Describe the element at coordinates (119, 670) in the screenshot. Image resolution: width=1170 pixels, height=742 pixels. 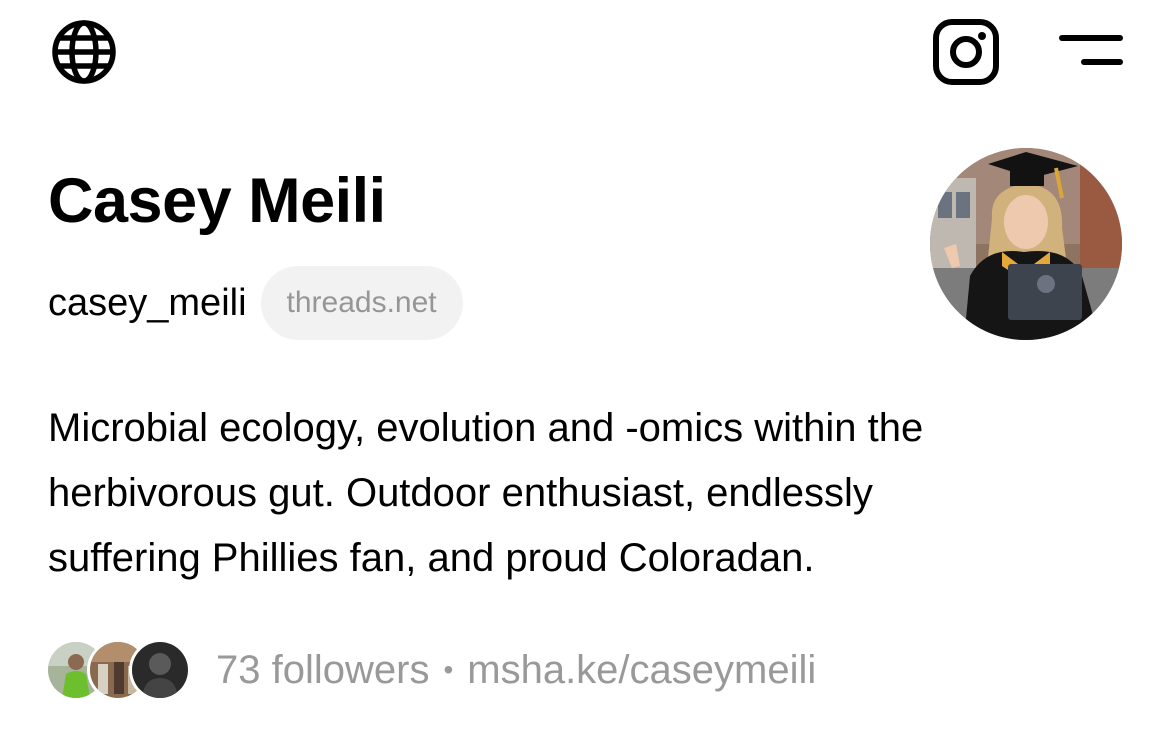
I see `follower-facepile` at that location.